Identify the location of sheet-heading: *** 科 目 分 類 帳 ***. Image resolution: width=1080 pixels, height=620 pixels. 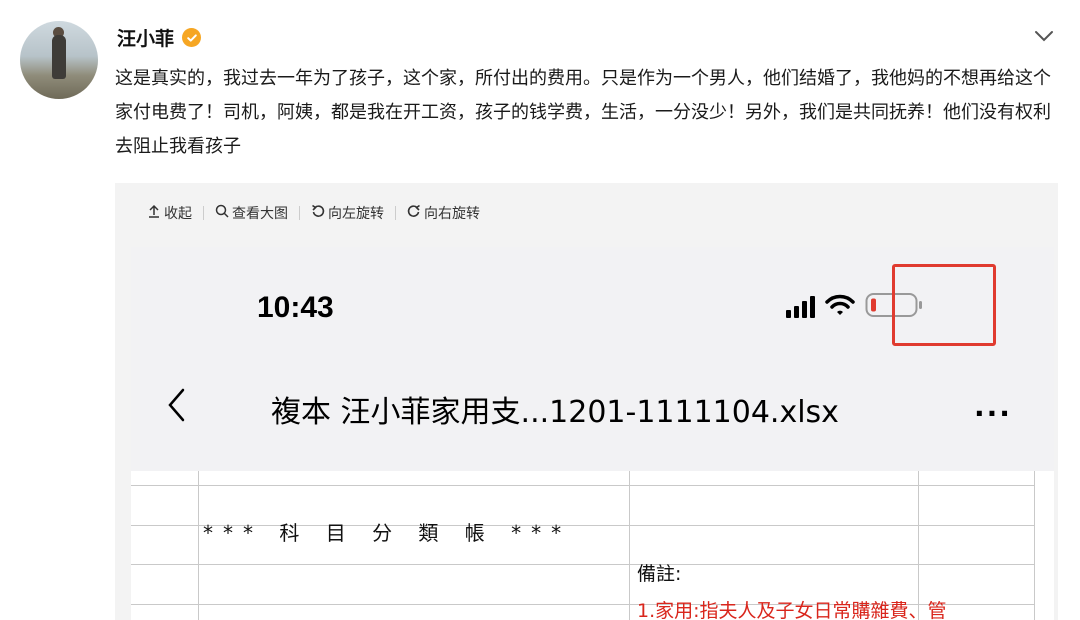
(387, 533).